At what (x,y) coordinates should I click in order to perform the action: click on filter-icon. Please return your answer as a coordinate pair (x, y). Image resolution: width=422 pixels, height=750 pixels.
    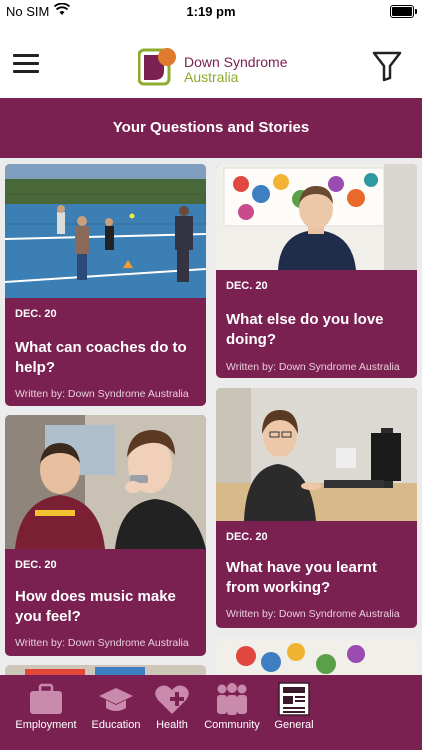
    Looking at the image, I should click on (387, 66).